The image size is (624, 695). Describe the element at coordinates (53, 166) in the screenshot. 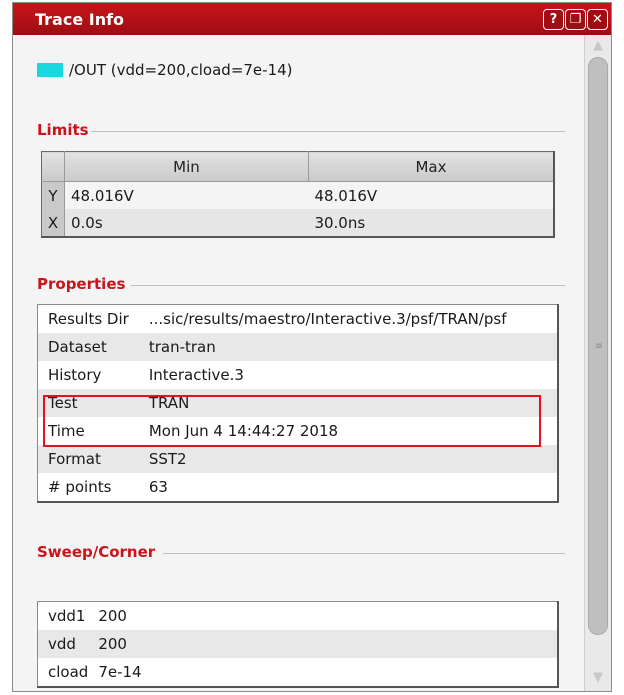

I see `limits-corner-header` at that location.